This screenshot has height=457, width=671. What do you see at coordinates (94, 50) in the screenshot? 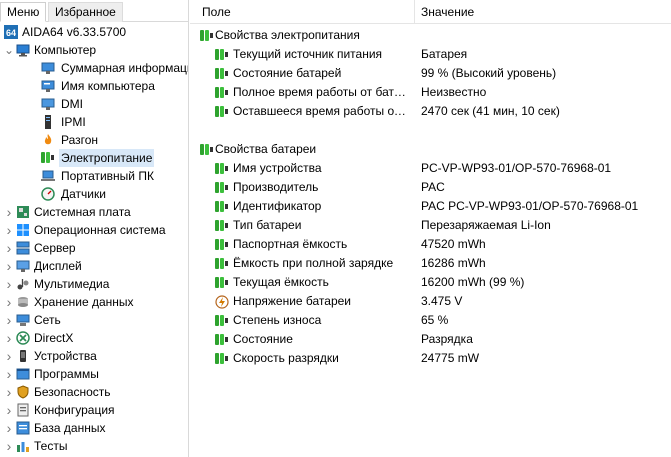
I see `tree-item: ⌄ Компьютер` at bounding box center [94, 50].